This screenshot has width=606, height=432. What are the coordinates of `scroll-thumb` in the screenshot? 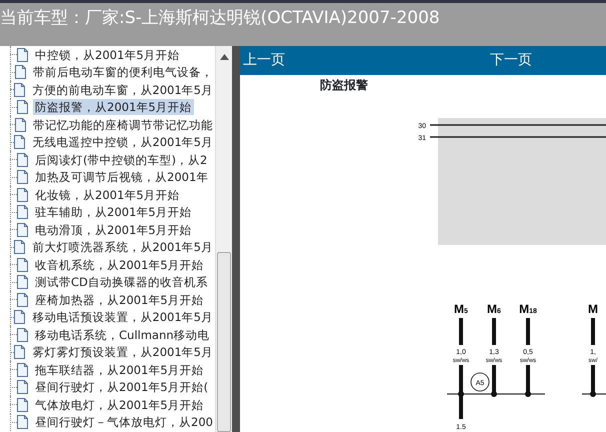 It's located at (224, 342).